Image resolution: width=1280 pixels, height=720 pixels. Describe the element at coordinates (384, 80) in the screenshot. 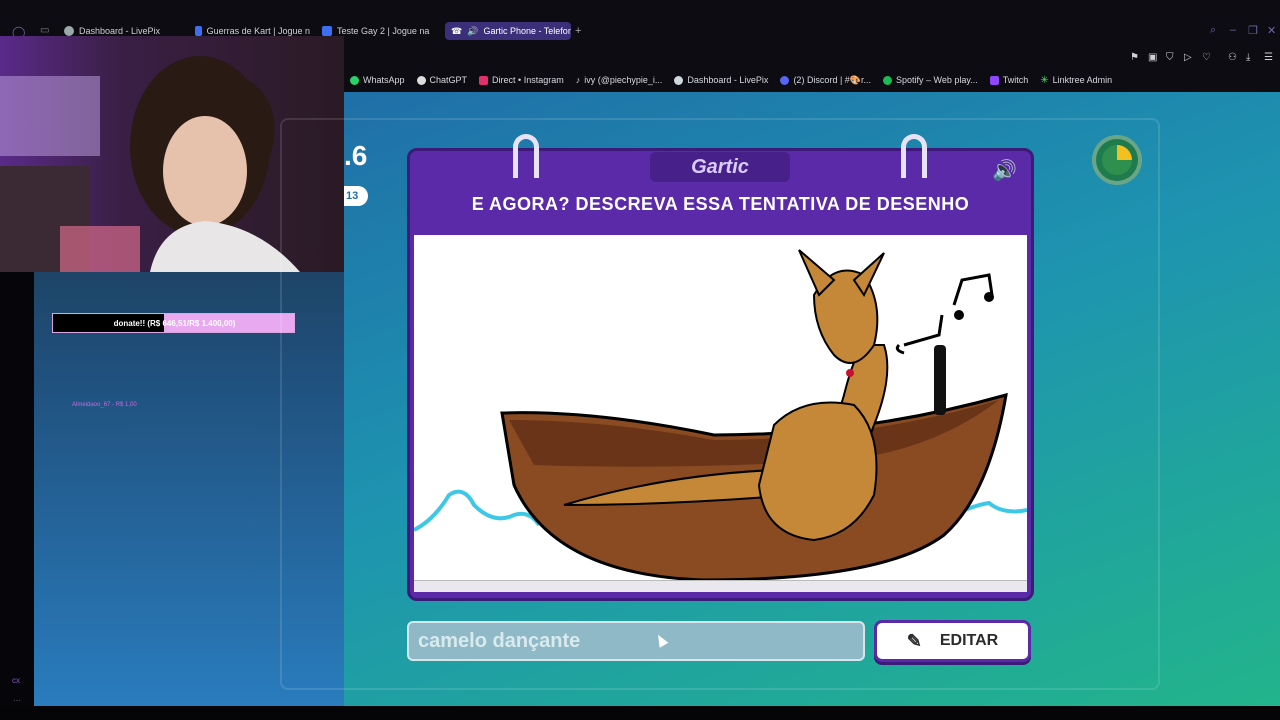

I see `bookmark-label: WhatsApp` at that location.